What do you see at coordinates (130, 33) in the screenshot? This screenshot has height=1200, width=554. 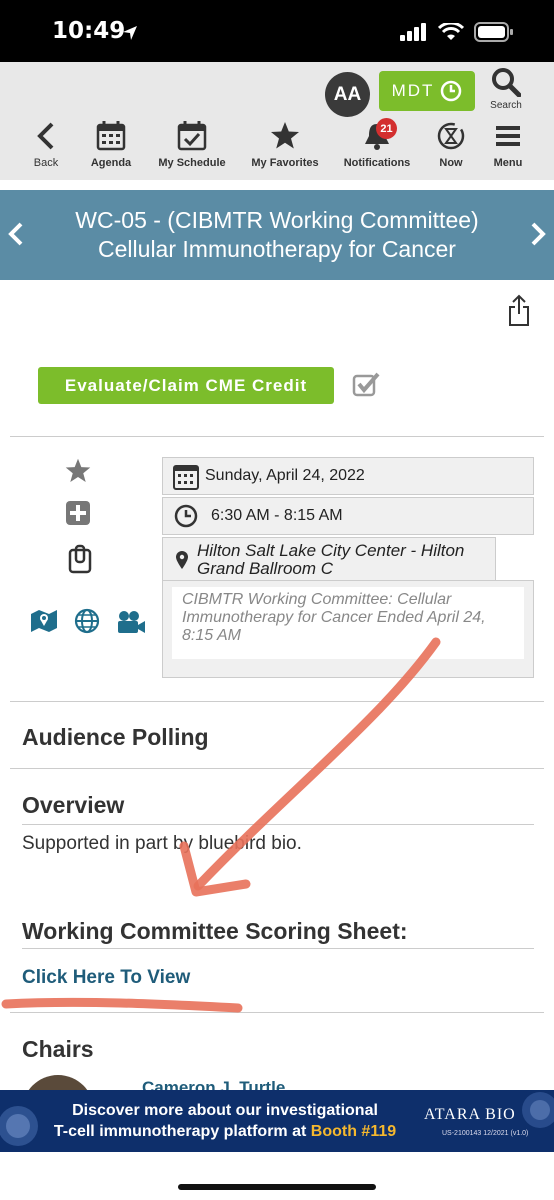 I see `location-arrow-icon` at bounding box center [130, 33].